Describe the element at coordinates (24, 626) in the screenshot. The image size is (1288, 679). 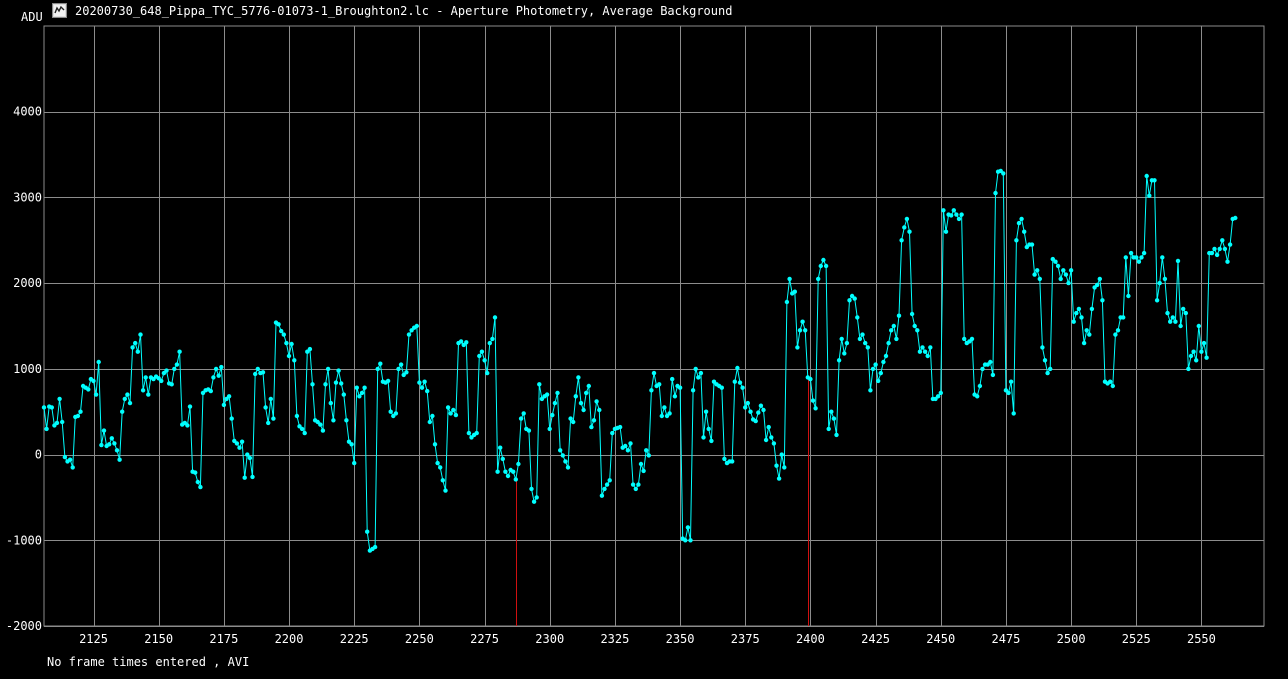
I see `y-tick-label: -2000` at that location.